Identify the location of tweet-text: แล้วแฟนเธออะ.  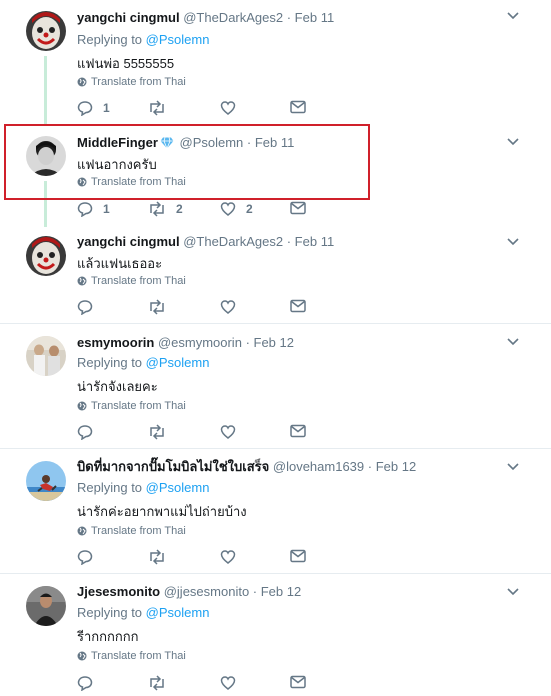
(120, 263).